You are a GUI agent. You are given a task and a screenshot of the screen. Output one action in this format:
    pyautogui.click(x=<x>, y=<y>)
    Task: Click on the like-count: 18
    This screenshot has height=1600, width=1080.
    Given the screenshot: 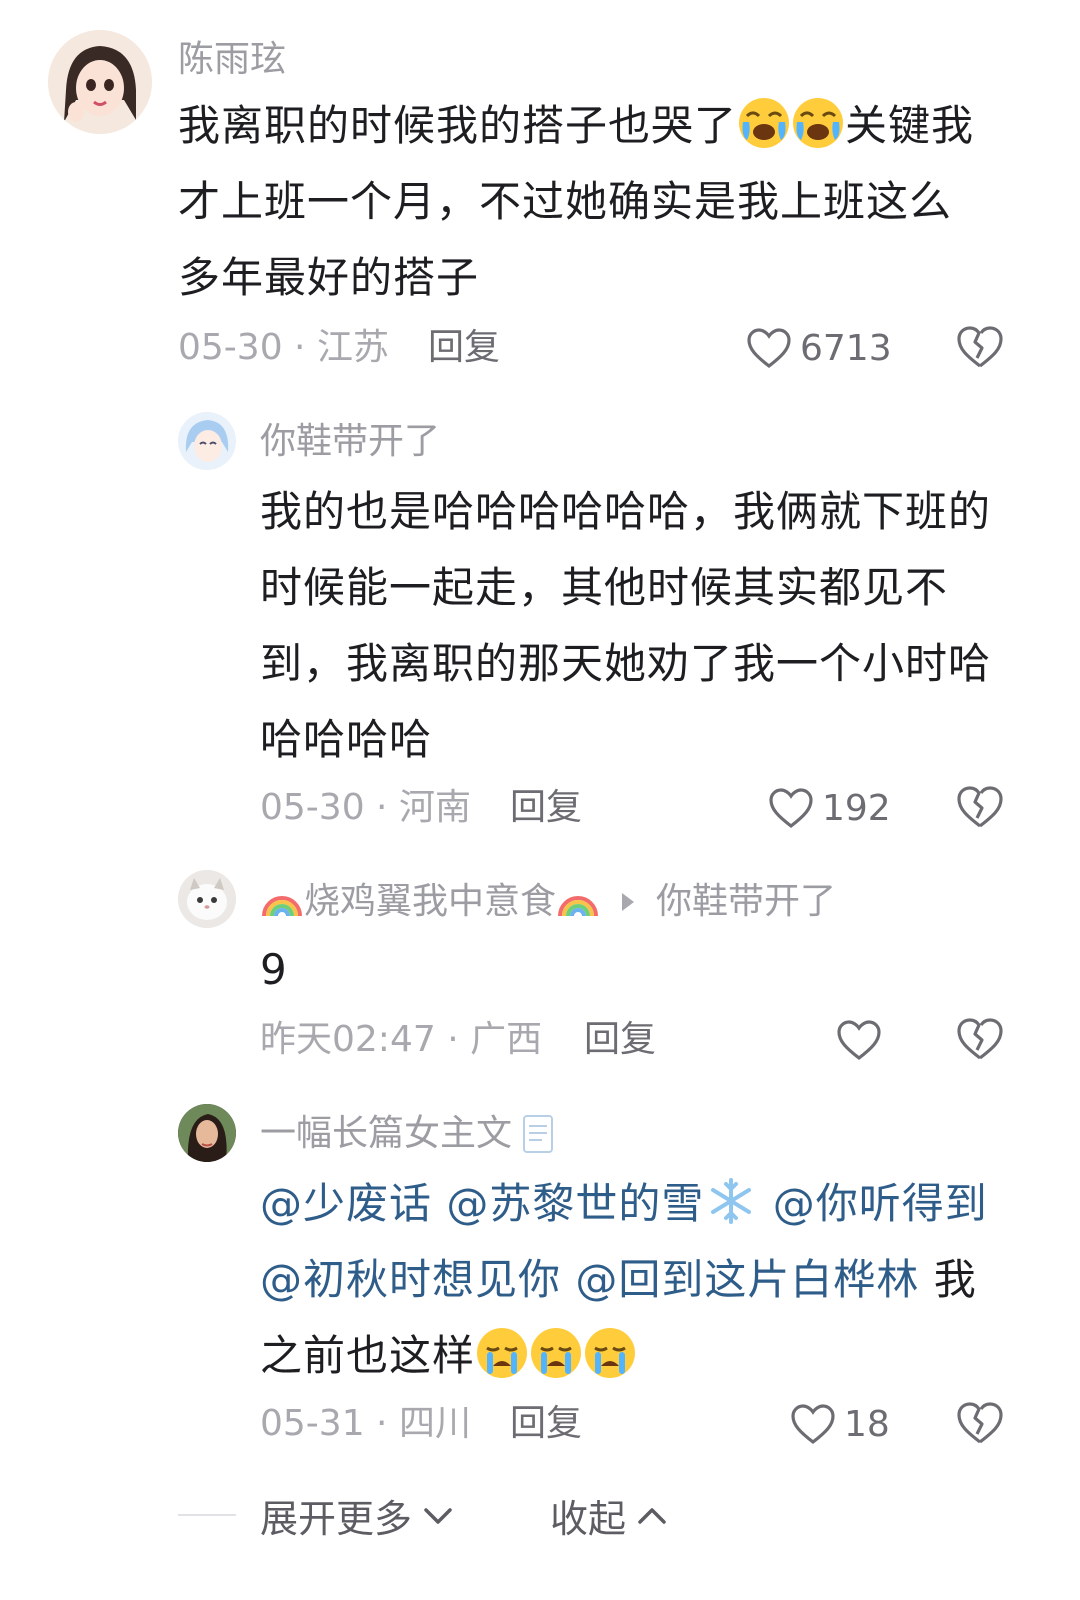 What is the action you would take?
    pyautogui.click(x=867, y=1424)
    